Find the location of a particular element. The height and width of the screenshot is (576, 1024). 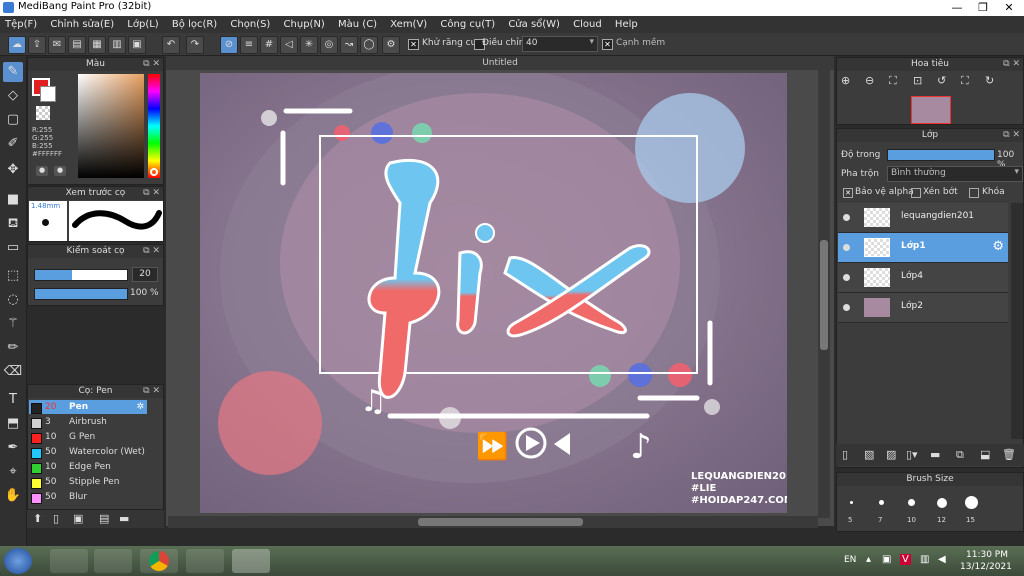

transparent-swatch is located at coordinates (43, 113).